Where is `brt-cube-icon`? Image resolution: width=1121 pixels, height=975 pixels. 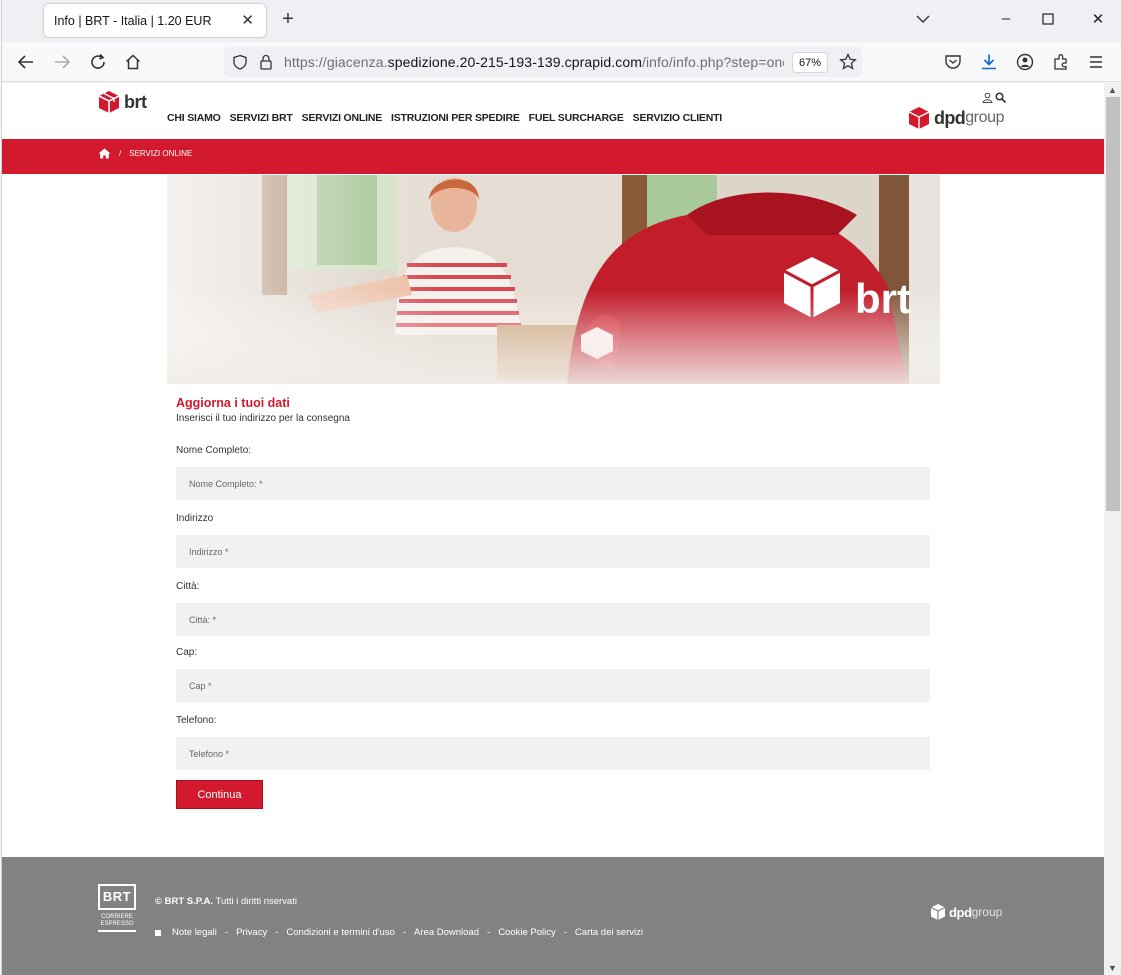
brt-cube-icon is located at coordinates (109, 102).